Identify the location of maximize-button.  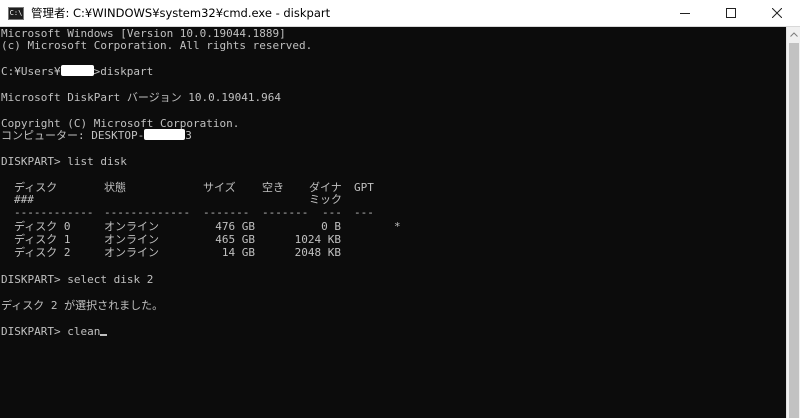
(731, 13).